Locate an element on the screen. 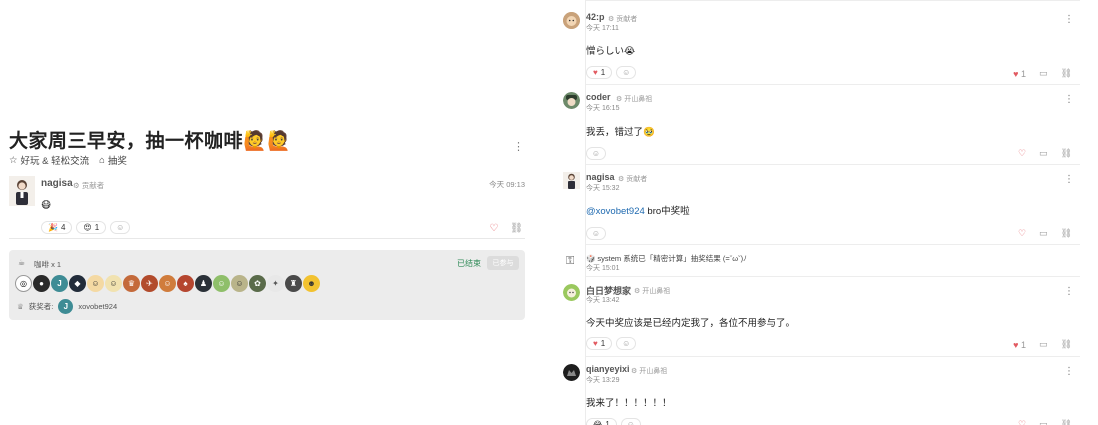 Image resolution: width=1098 pixels, height=425 pixels. post-body: 😷 is located at coordinates (46, 205).